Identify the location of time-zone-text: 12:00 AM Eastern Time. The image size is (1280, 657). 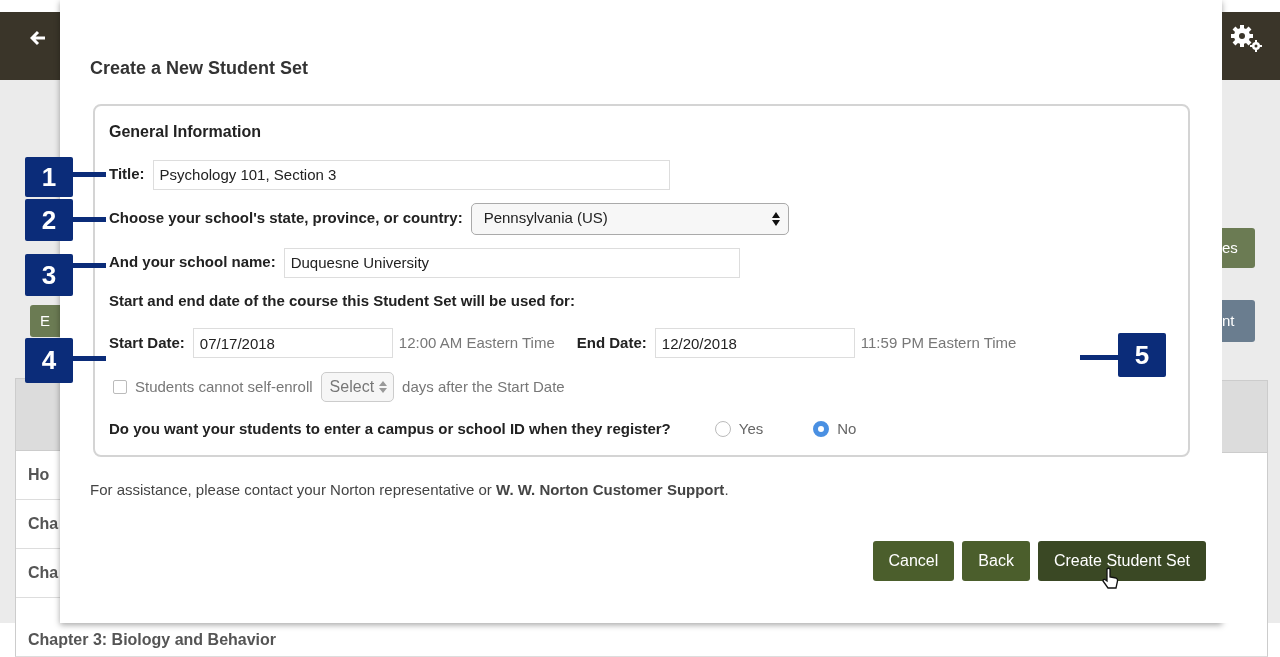
(476, 342).